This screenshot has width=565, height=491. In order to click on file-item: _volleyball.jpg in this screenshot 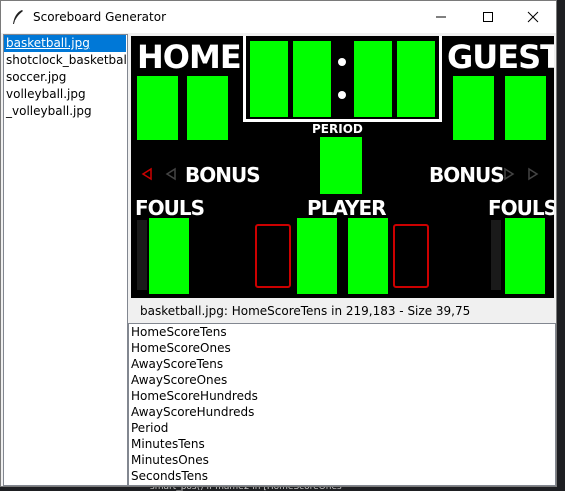, I will do `click(65, 111)`.